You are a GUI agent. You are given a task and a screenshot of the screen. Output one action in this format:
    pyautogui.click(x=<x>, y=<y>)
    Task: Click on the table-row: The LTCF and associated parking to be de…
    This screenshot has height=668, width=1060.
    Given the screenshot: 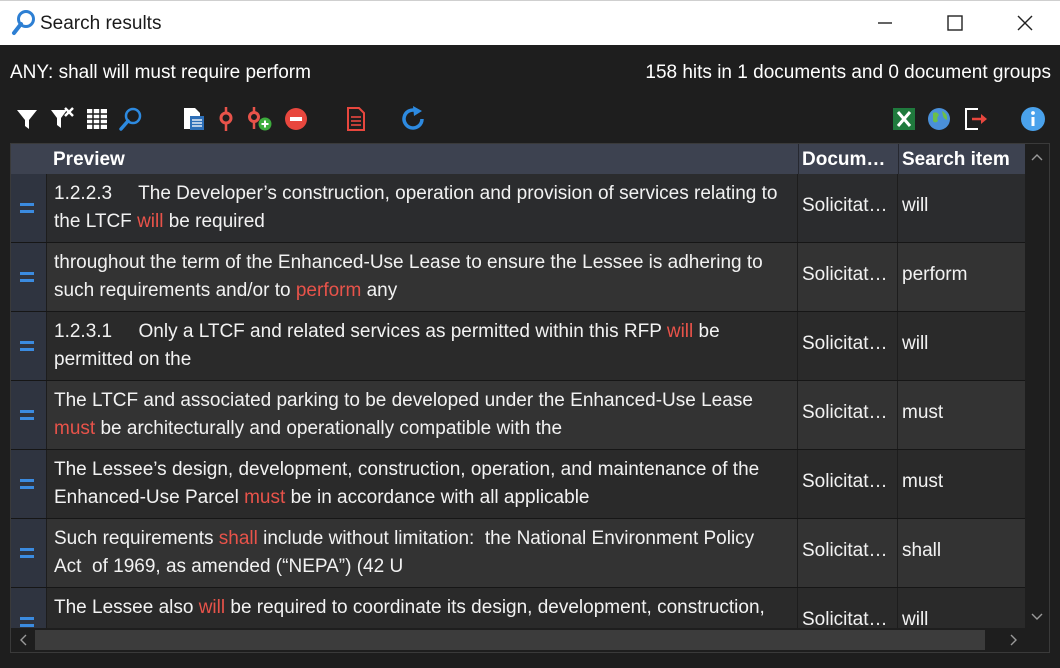 What is the action you would take?
    pyautogui.click(x=518, y=415)
    